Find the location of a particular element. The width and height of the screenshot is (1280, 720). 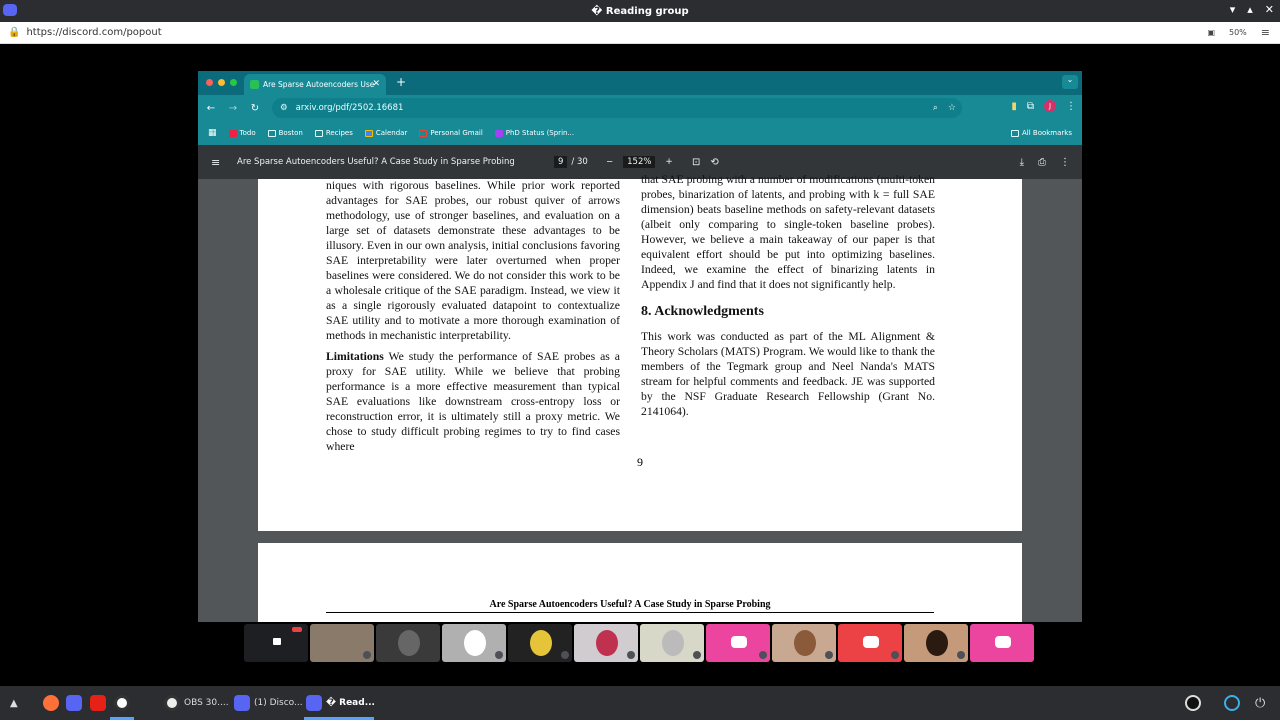

chat-icon is located at coordinates (277, 641).